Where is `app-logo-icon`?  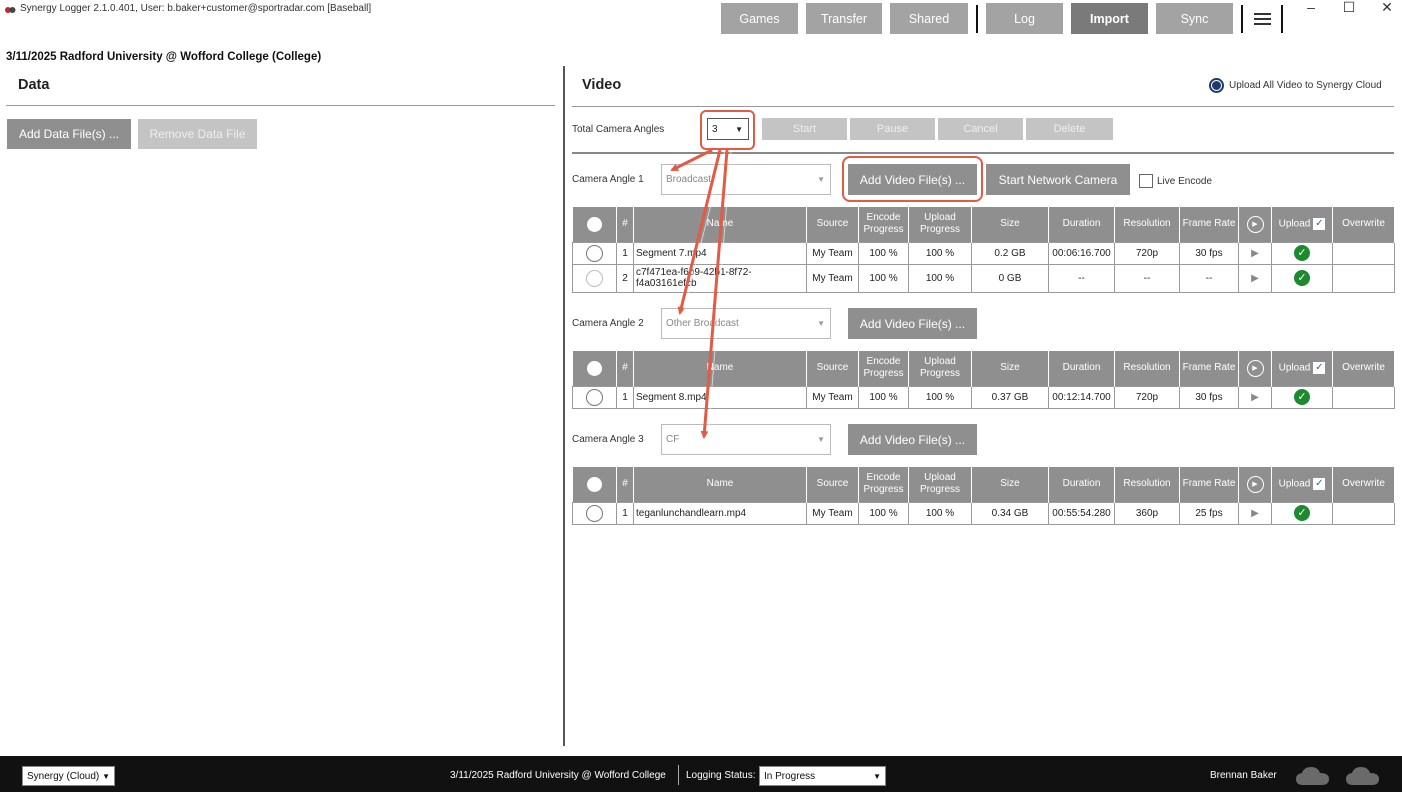
app-logo-icon is located at coordinates (10, 10).